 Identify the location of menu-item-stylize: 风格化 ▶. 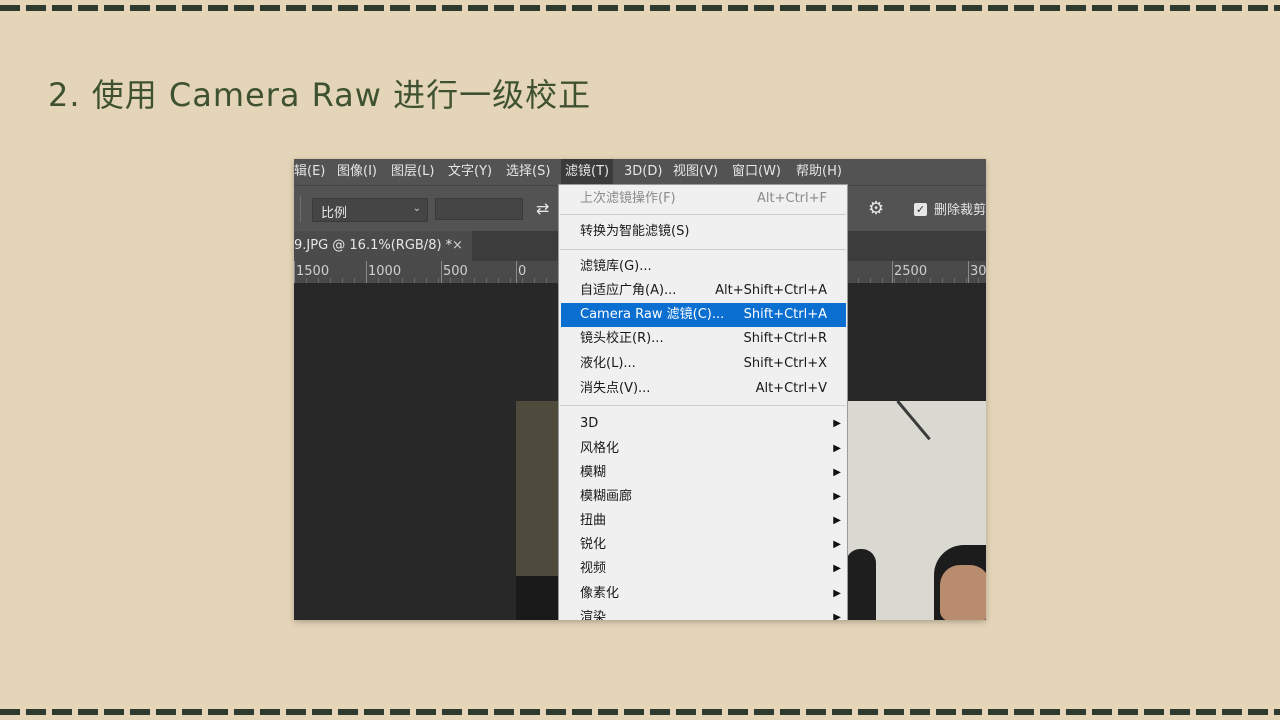
(703, 449).